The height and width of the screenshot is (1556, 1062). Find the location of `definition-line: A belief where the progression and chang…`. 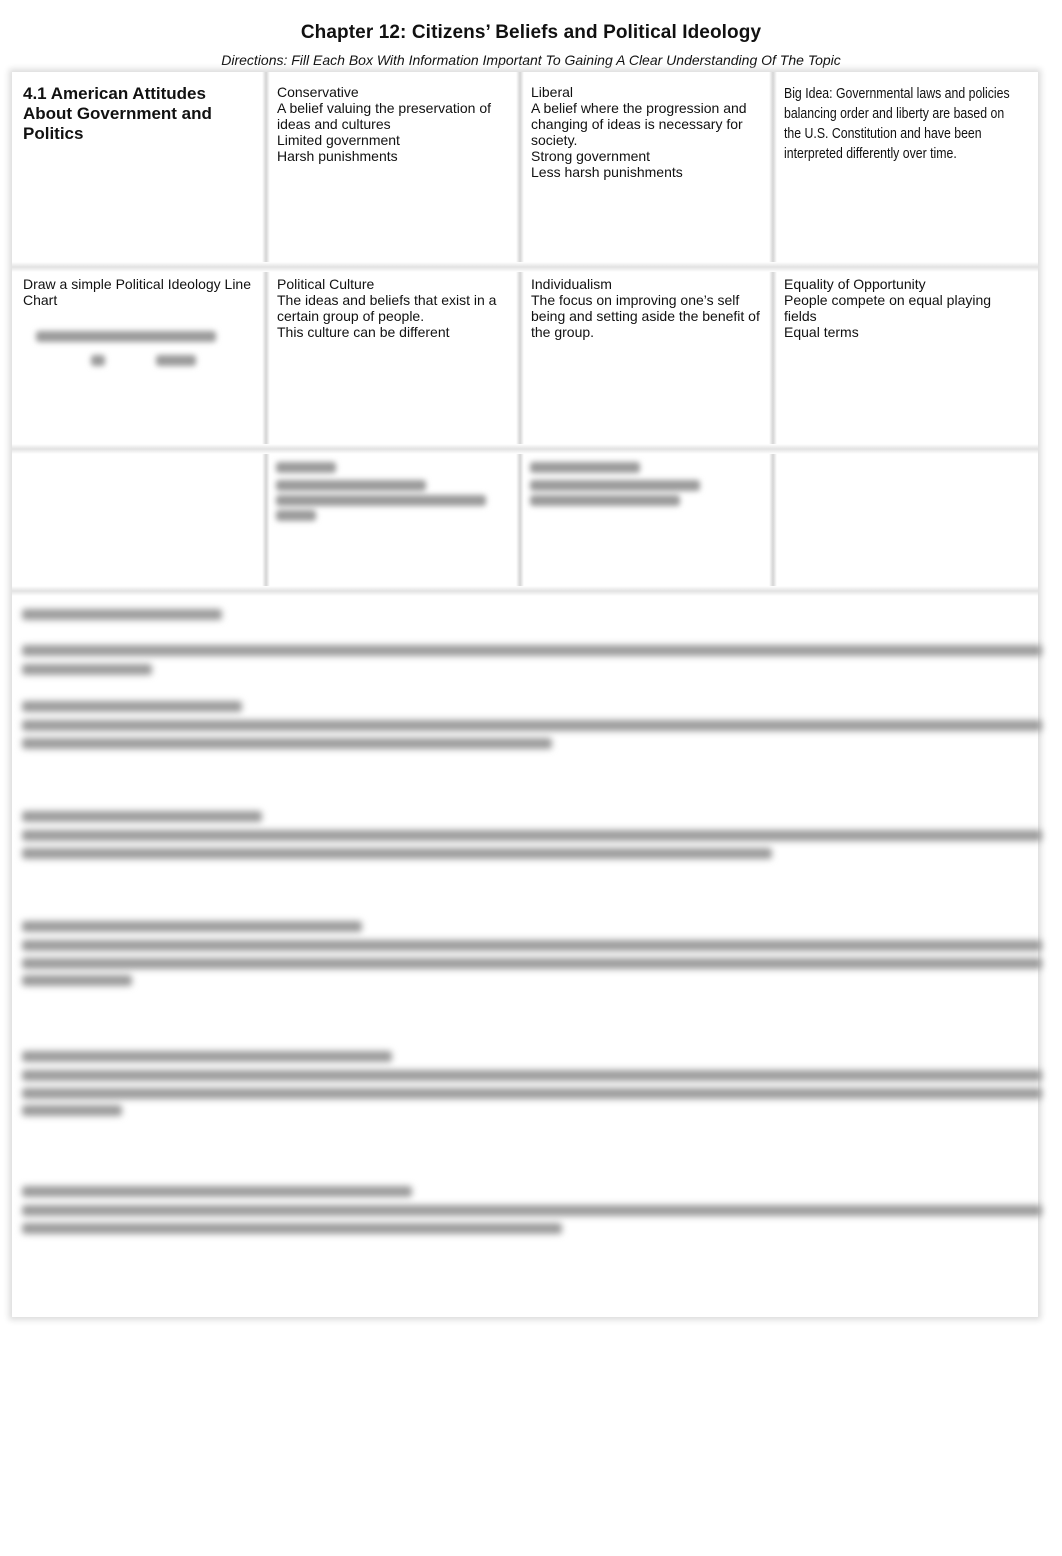

definition-line: A belief where the progression and chang… is located at coordinates (639, 124).